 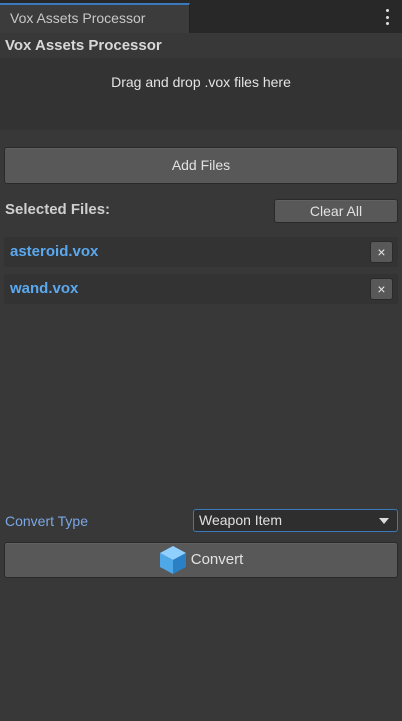 What do you see at coordinates (201, 16) in the screenshot?
I see `tab-bar: Vox Assets Processor` at bounding box center [201, 16].